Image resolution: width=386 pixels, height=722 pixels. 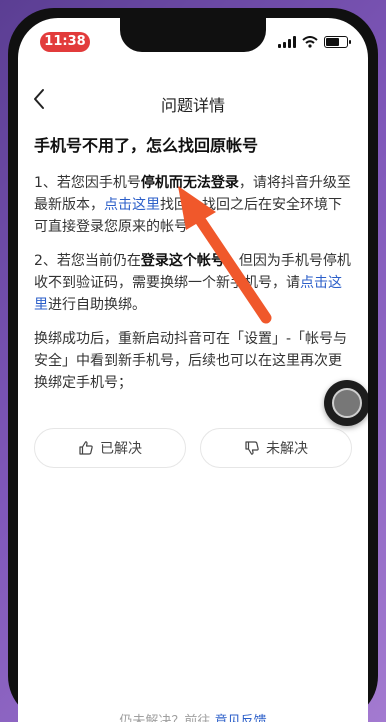 I want to click on unsolved-label: 未解决, so click(x=287, y=449).